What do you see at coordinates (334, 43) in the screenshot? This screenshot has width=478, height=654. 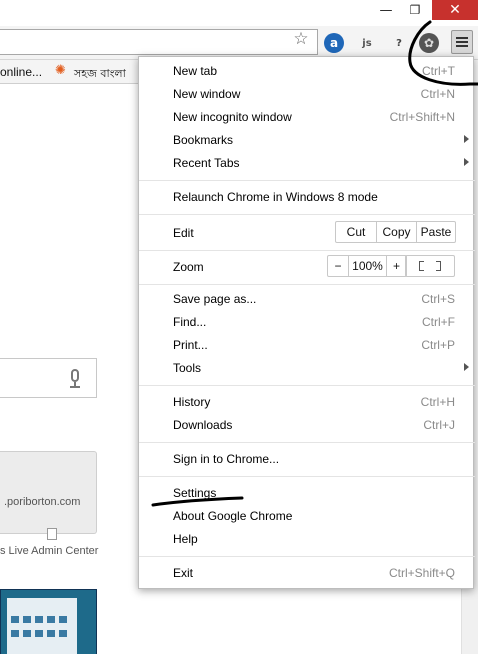 I see `extension-a-icon: a` at bounding box center [334, 43].